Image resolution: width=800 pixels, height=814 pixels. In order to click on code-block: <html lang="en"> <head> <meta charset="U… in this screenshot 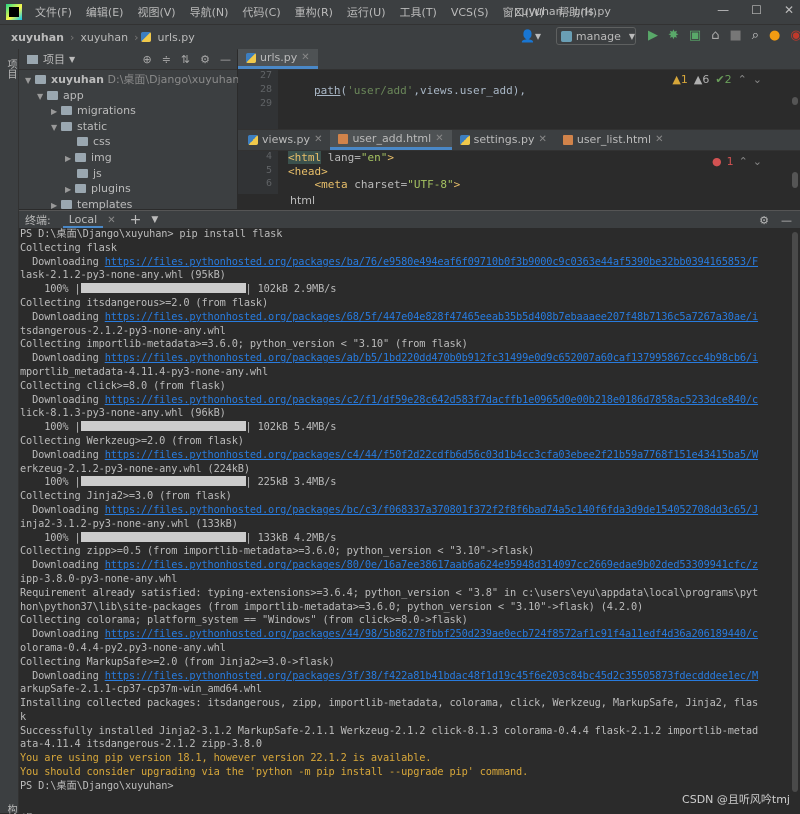, I will do `click(374, 171)`.